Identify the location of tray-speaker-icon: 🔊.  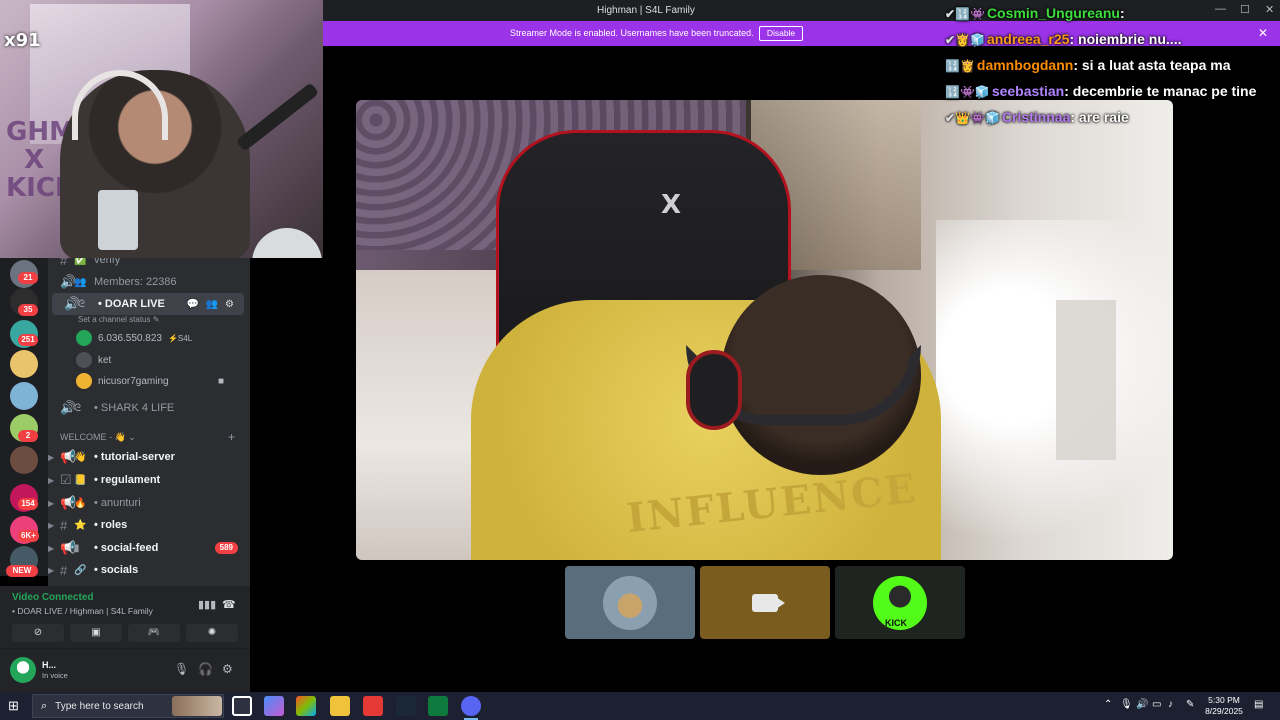
(1142, 704).